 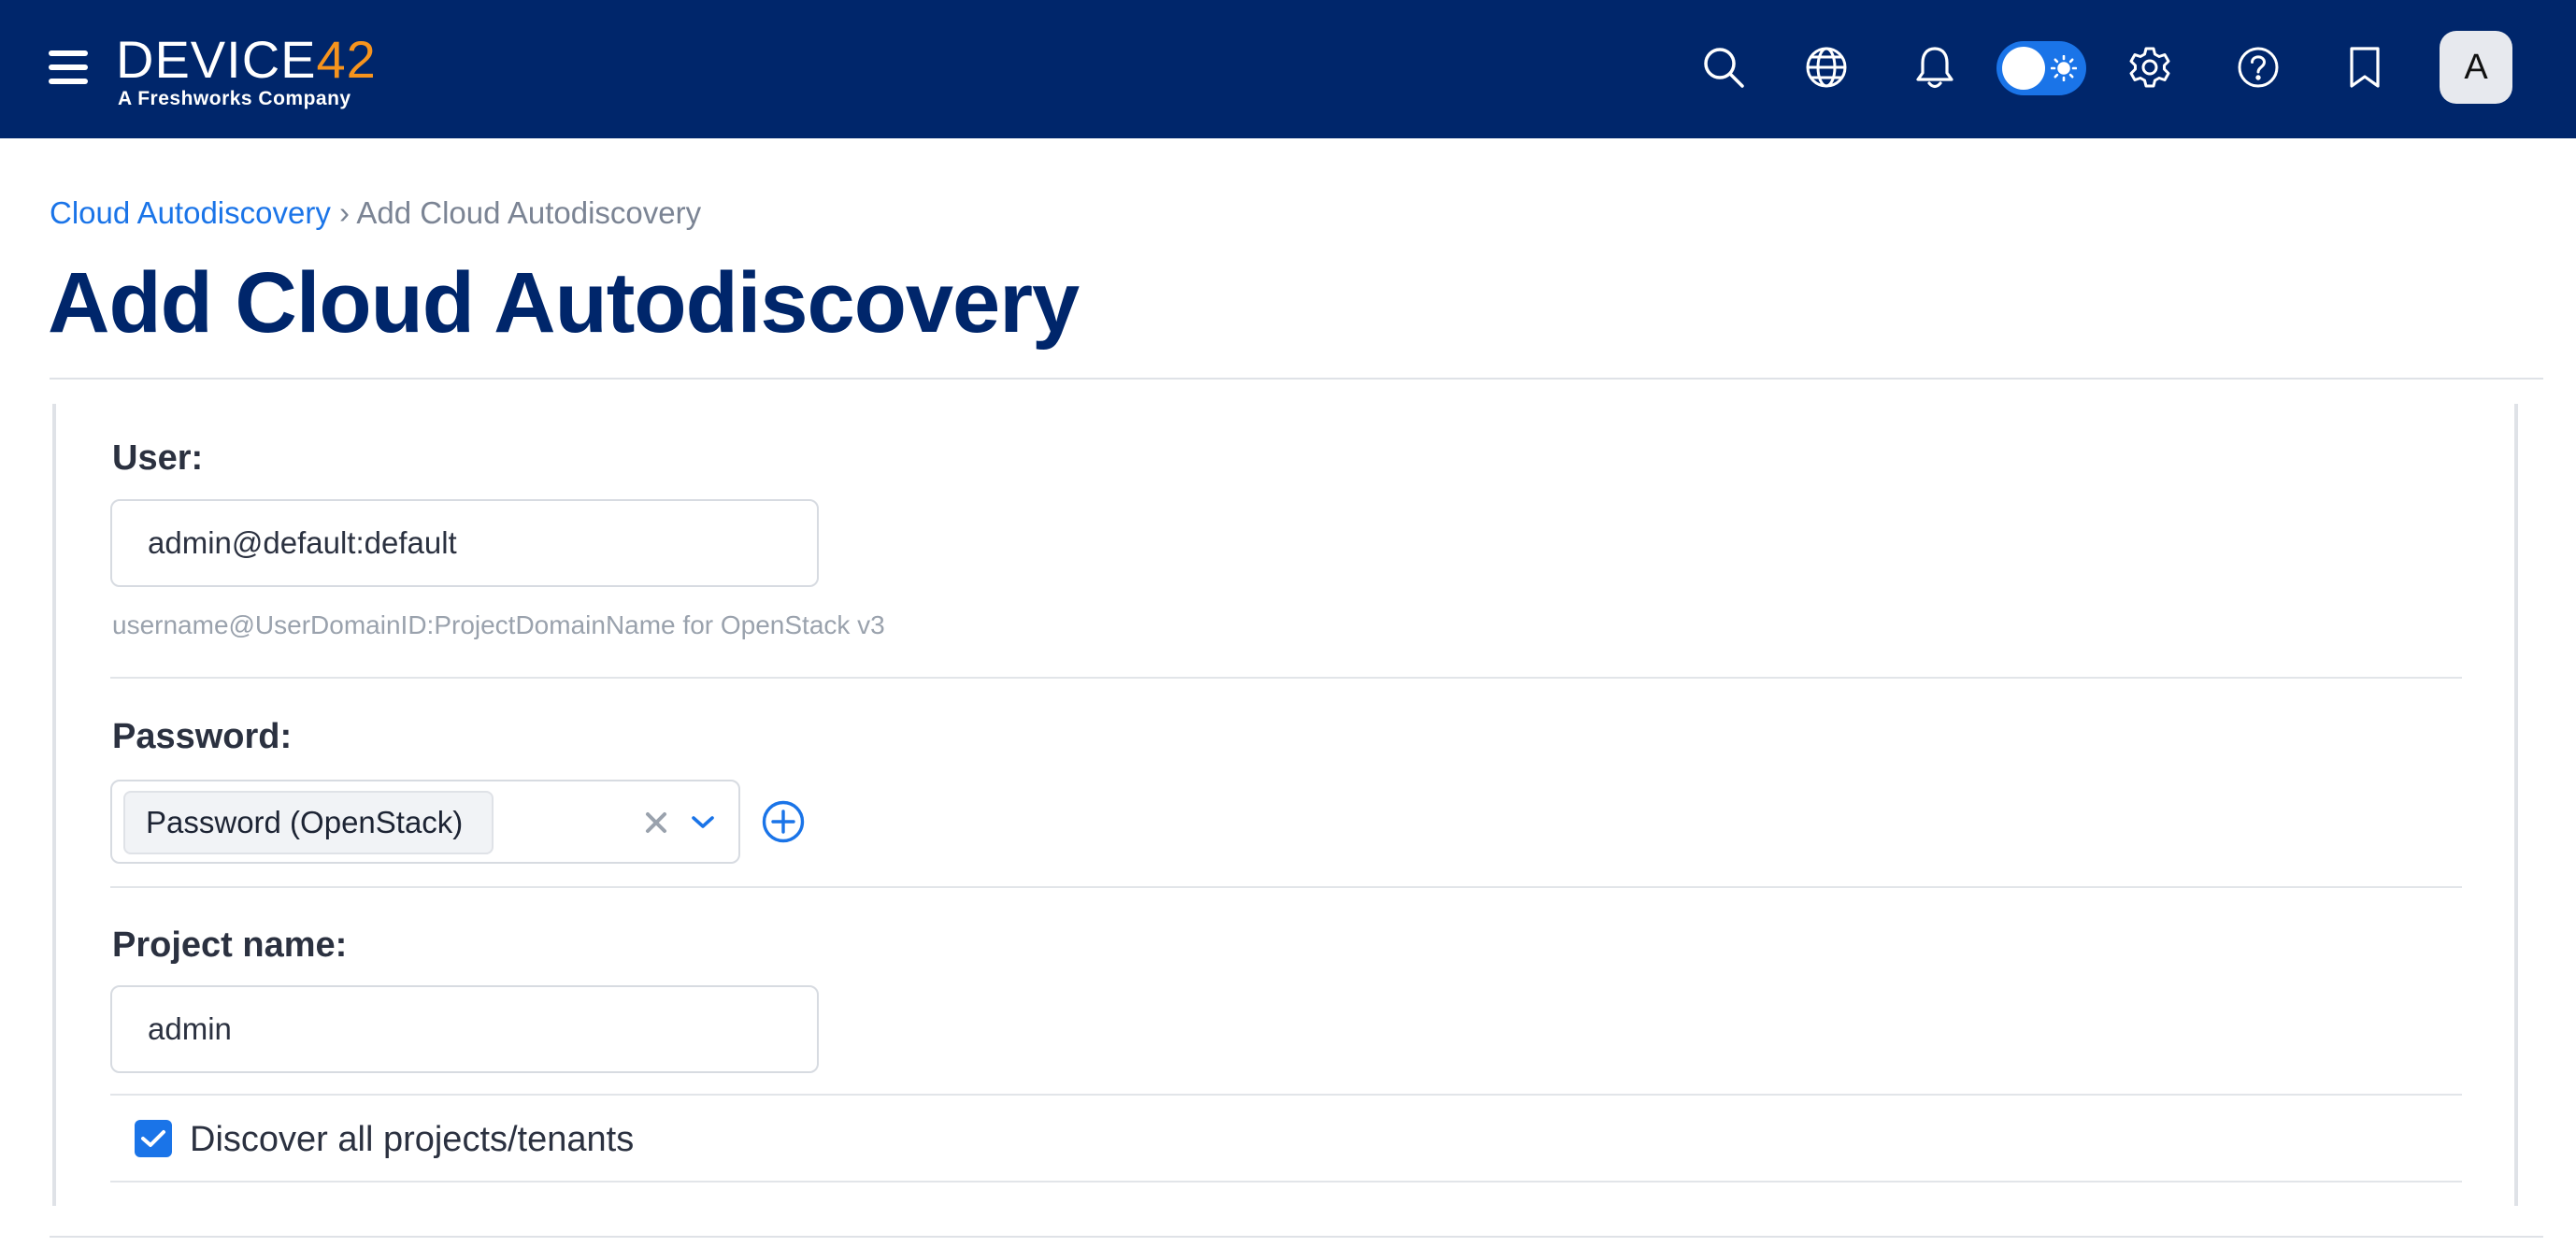 I want to click on menu-icon, so click(x=68, y=67).